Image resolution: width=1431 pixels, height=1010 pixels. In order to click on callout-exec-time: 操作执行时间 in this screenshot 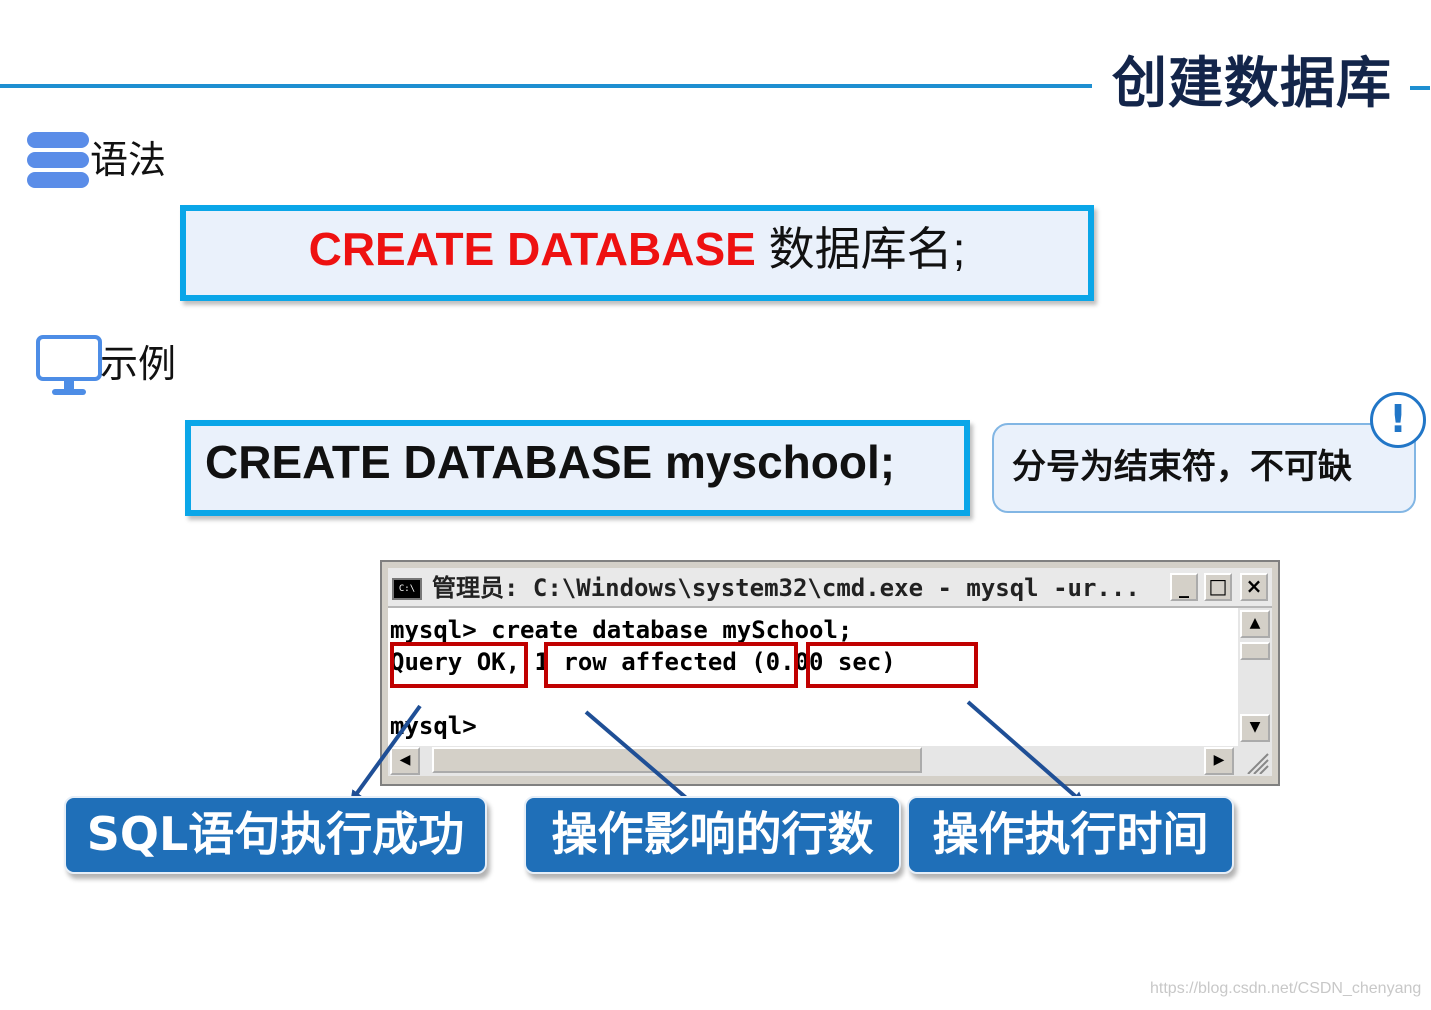, I will do `click(1070, 835)`.